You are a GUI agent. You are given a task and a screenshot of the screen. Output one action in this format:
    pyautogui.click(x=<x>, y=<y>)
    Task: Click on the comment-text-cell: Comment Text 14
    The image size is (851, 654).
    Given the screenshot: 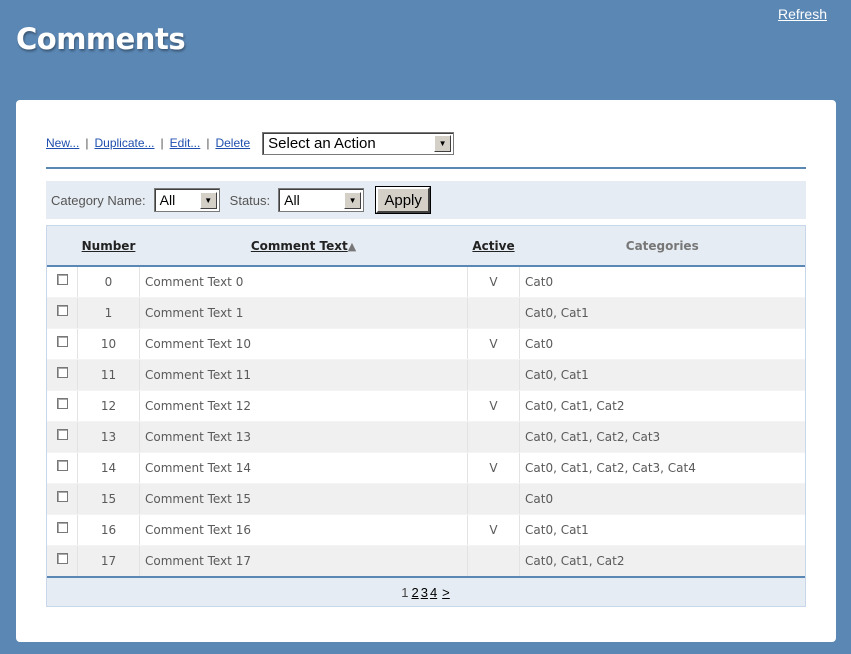 What is the action you would take?
    pyautogui.click(x=303, y=468)
    